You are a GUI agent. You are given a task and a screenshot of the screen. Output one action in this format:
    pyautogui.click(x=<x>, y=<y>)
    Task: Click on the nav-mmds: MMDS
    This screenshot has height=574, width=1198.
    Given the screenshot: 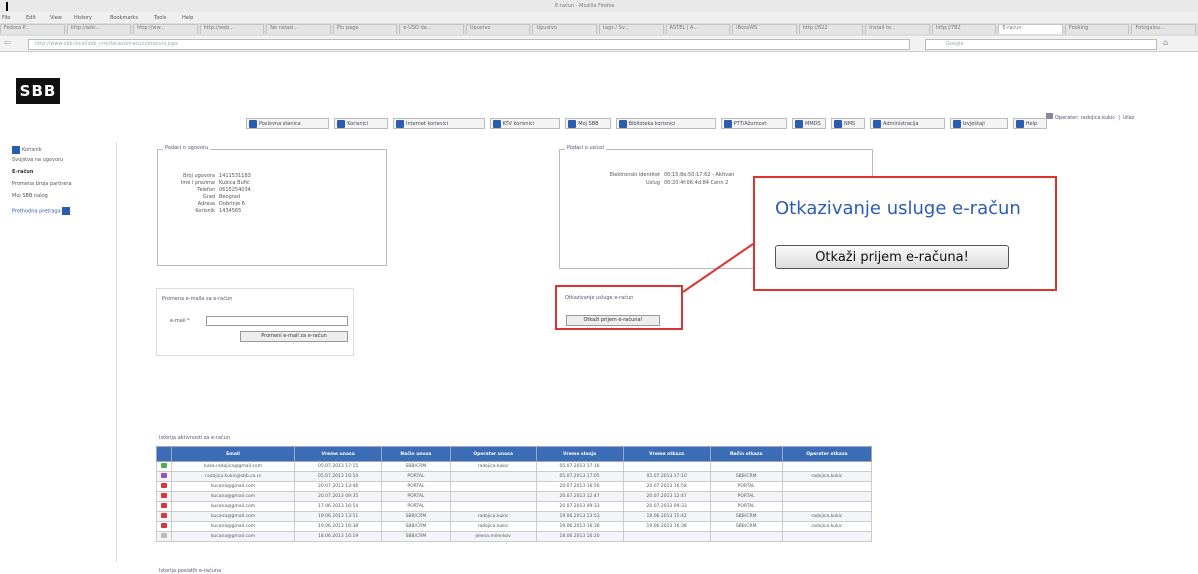 What is the action you would take?
    pyautogui.click(x=809, y=123)
    